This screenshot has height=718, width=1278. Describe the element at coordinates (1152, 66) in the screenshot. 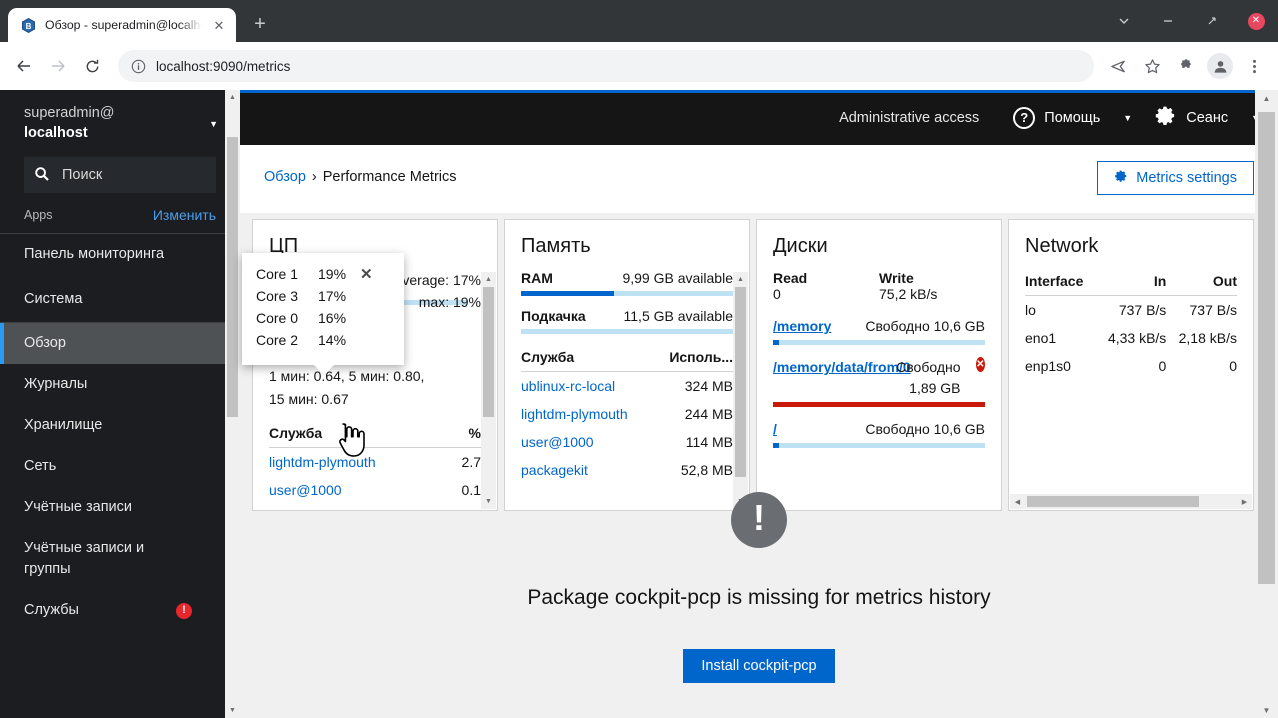

I see `star-icon` at that location.